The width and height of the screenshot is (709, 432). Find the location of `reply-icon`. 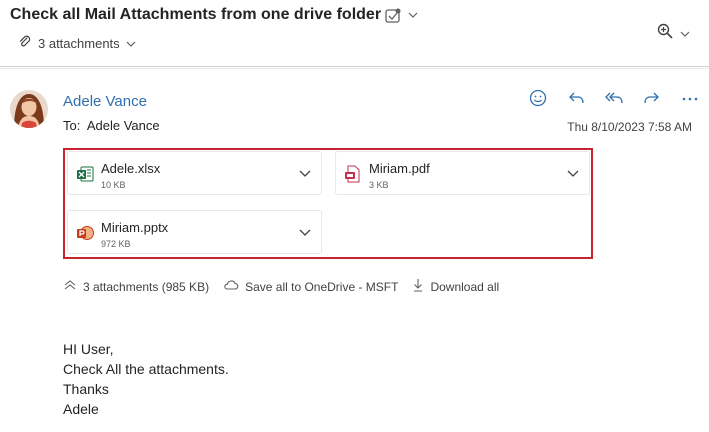

reply-icon is located at coordinates (576, 98).